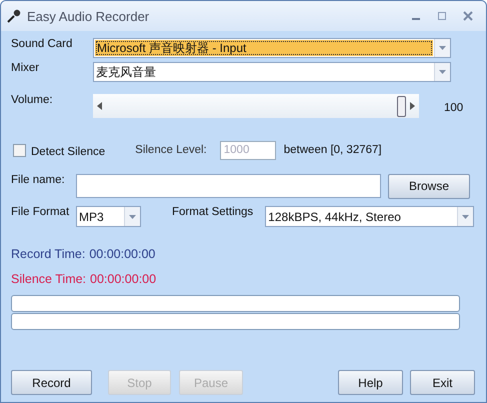 The image size is (487, 403). What do you see at coordinates (228, 186) in the screenshot?
I see `input-field` at bounding box center [228, 186].